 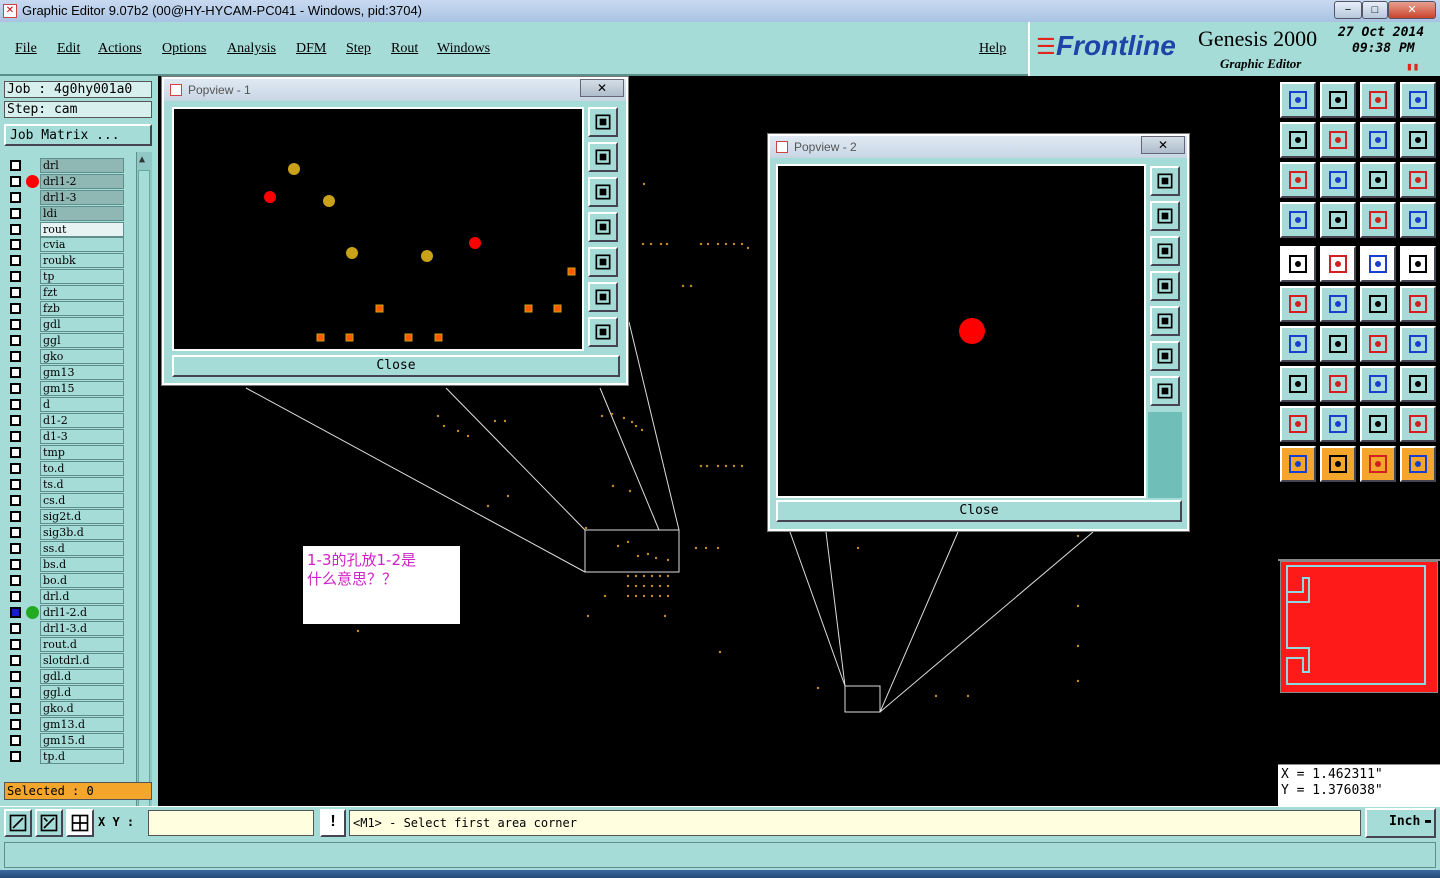 What do you see at coordinates (1338, 140) in the screenshot?
I see `zoom-right-icon` at bounding box center [1338, 140].